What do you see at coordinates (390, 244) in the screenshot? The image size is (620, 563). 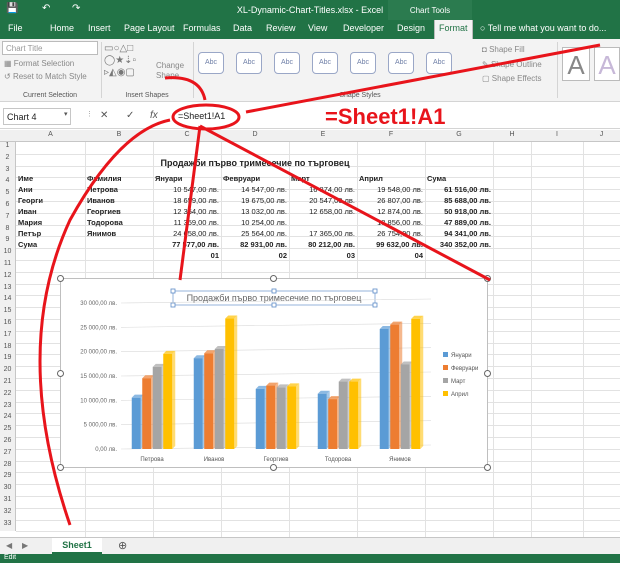 I see `total-cell: 99 632,00 лв.` at bounding box center [390, 244].